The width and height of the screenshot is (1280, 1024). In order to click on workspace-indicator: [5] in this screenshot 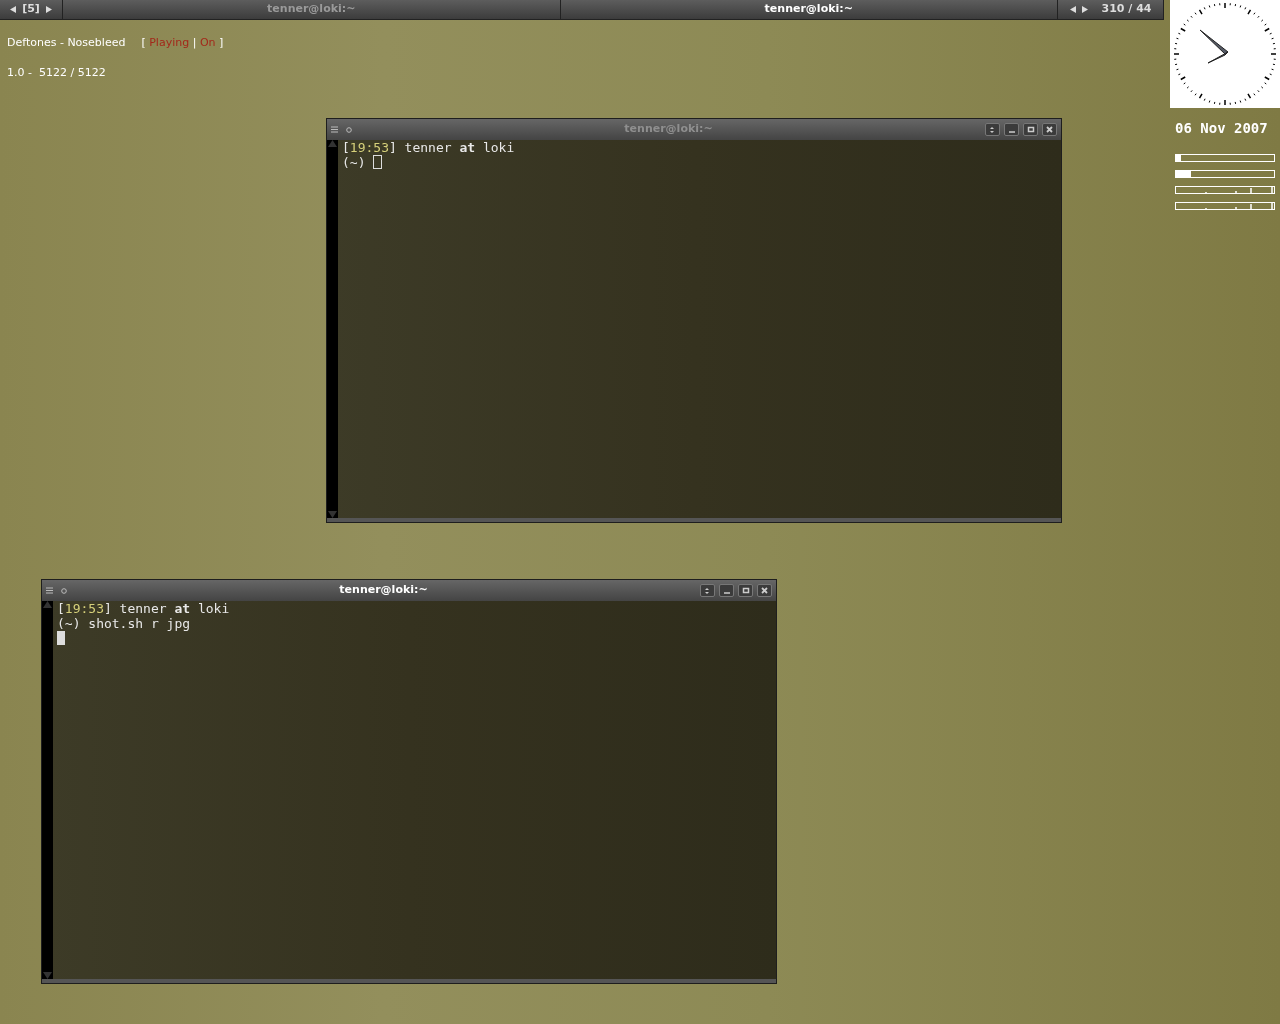, I will do `click(31, 9)`.